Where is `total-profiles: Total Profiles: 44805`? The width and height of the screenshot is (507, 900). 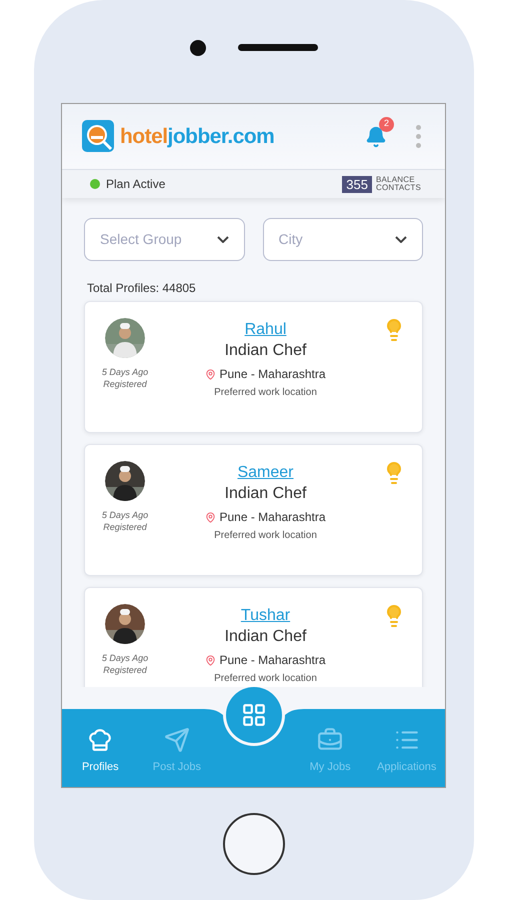 total-profiles: Total Profiles: 44805 is located at coordinates (142, 288).